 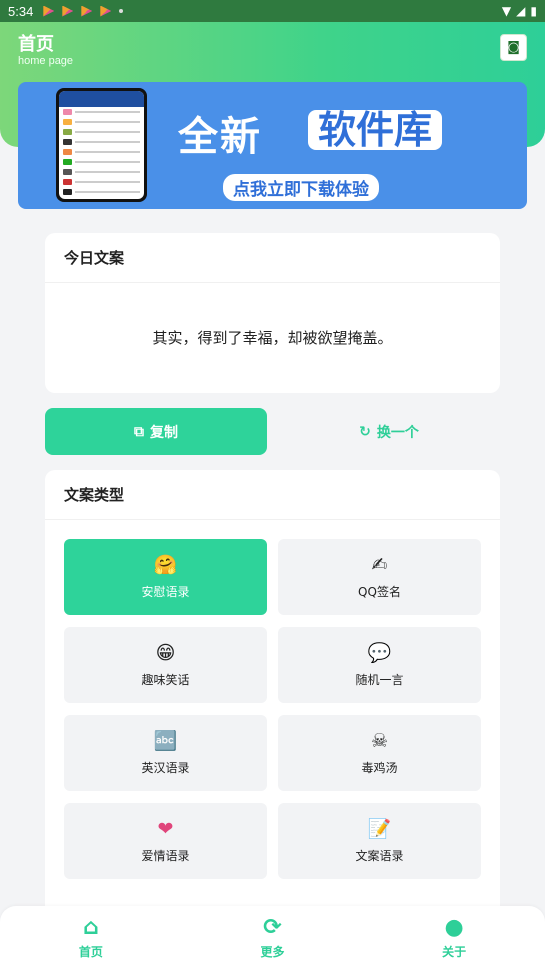 I want to click on more-notifications-dot-icon, so click(x=121, y=11).